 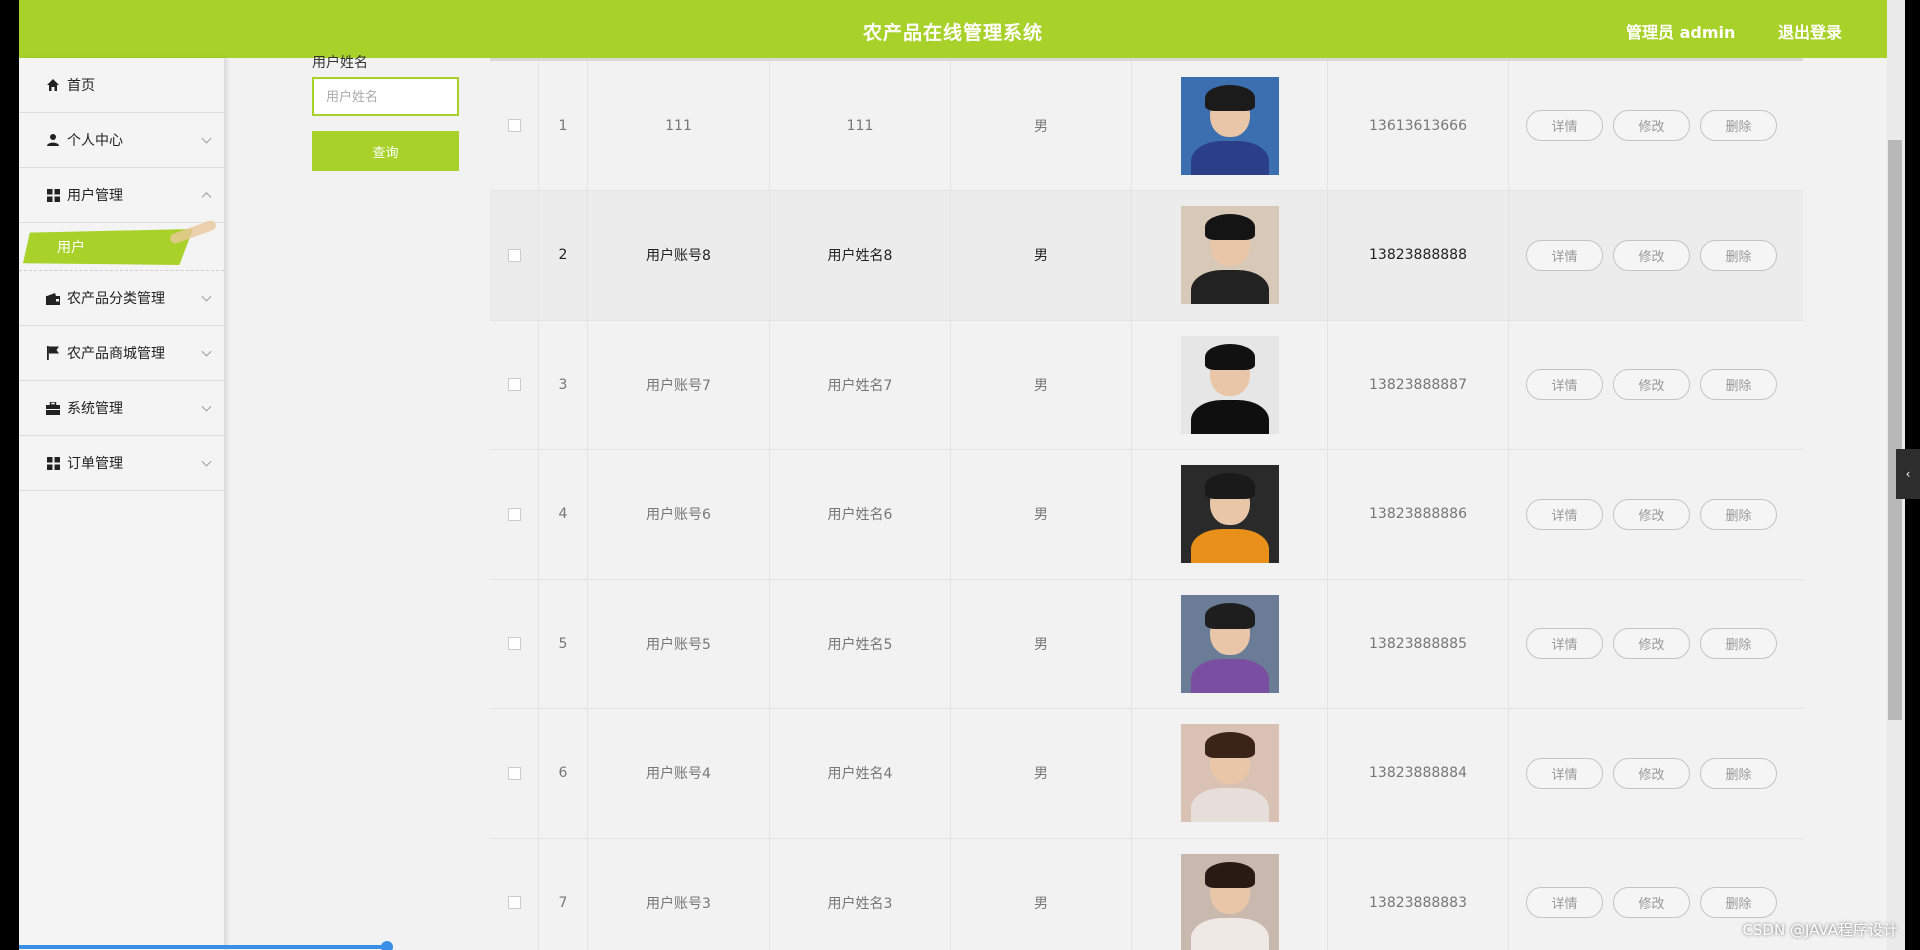 What do you see at coordinates (1418, 894) in the screenshot?
I see `row-phone: 13823888883` at bounding box center [1418, 894].